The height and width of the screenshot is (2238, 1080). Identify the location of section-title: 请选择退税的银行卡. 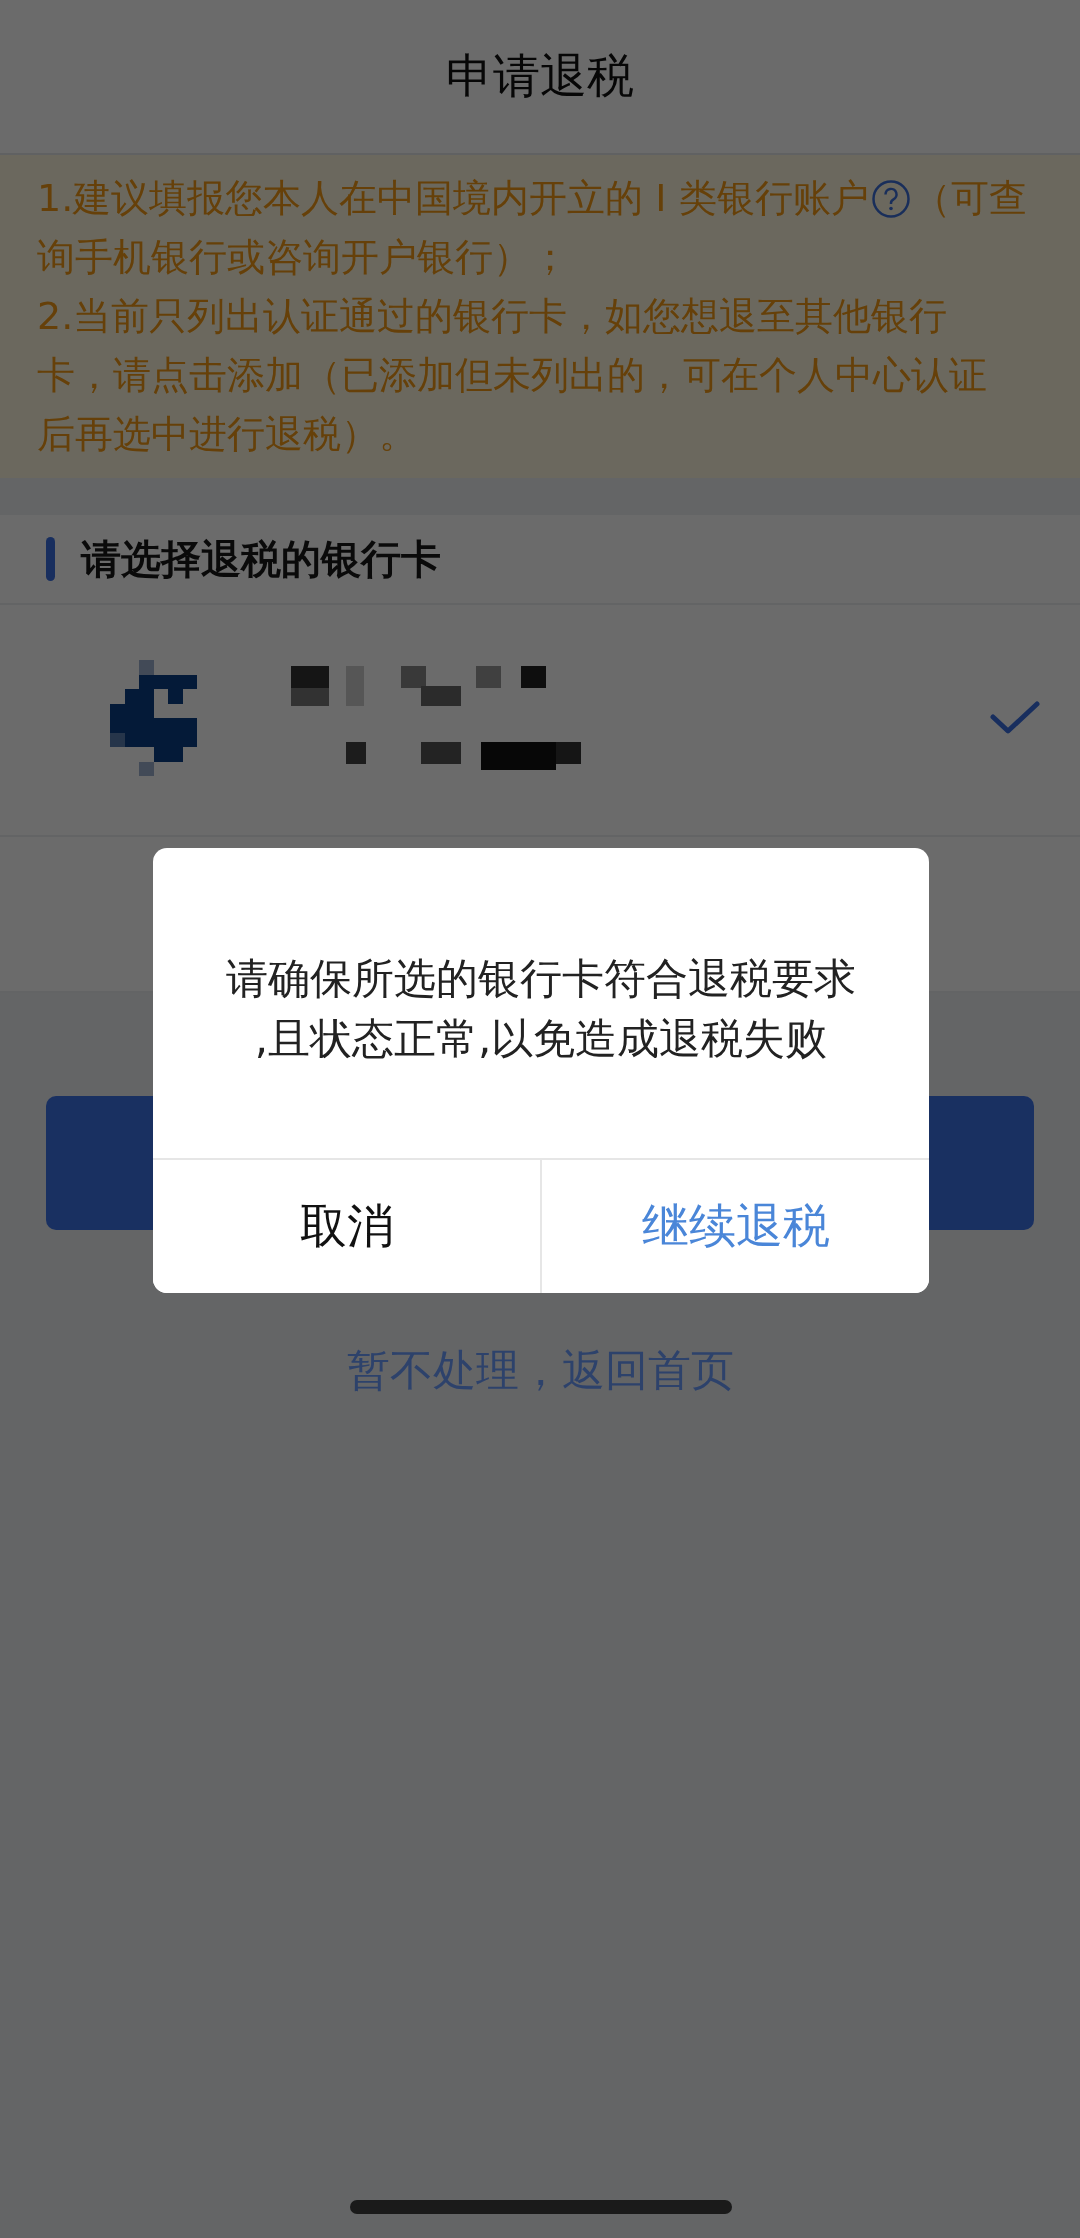
(261, 559).